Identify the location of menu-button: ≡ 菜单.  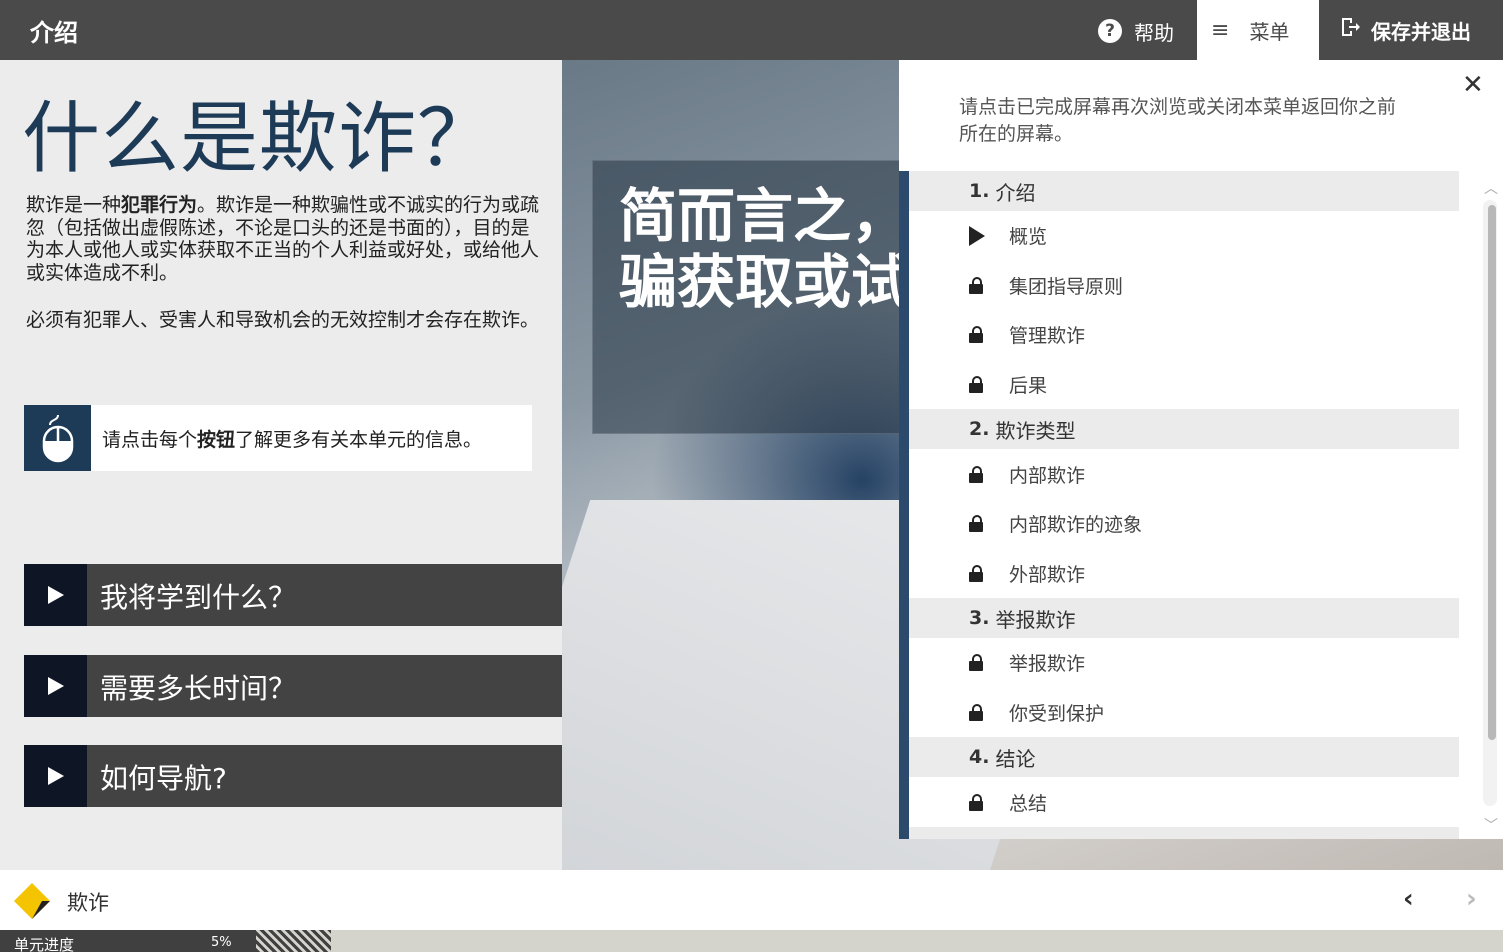
(1258, 30).